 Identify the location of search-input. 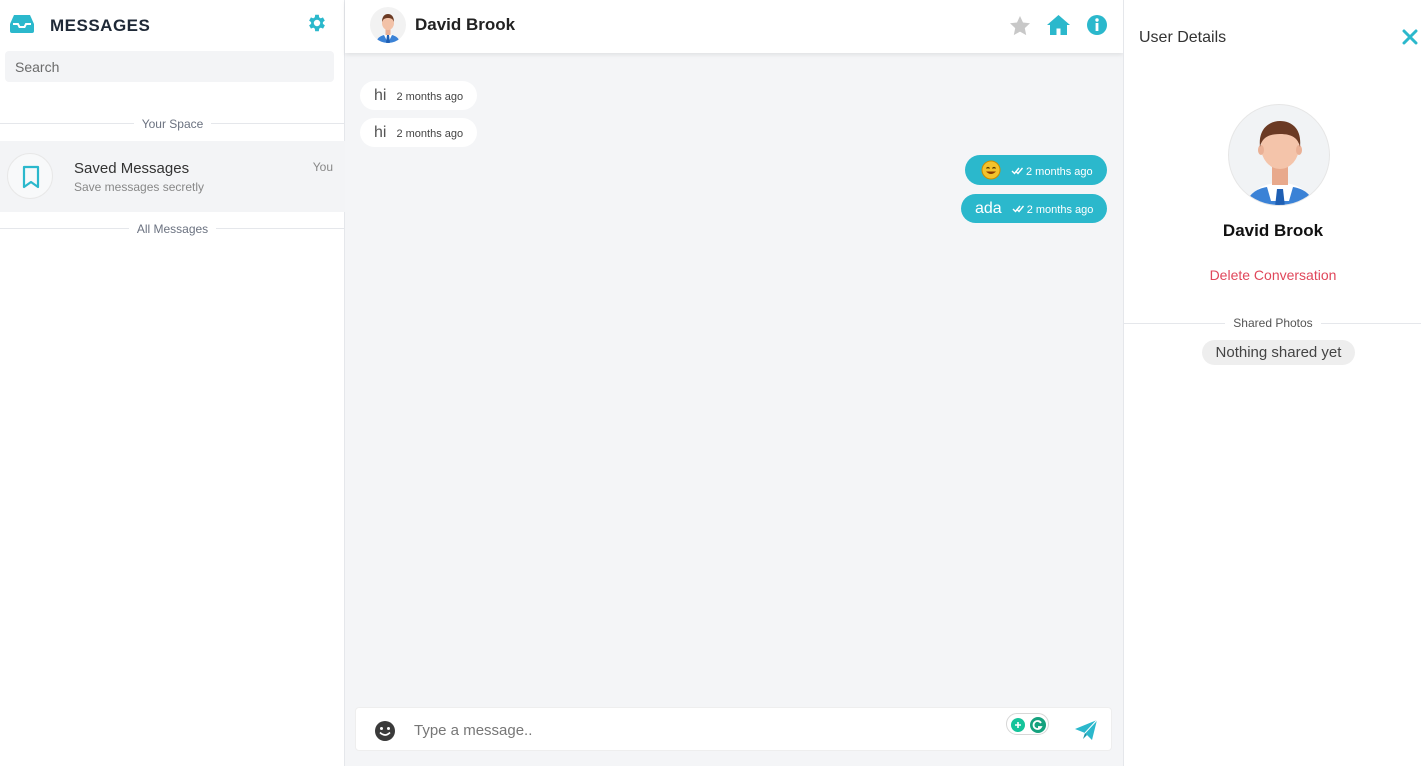
(169, 66).